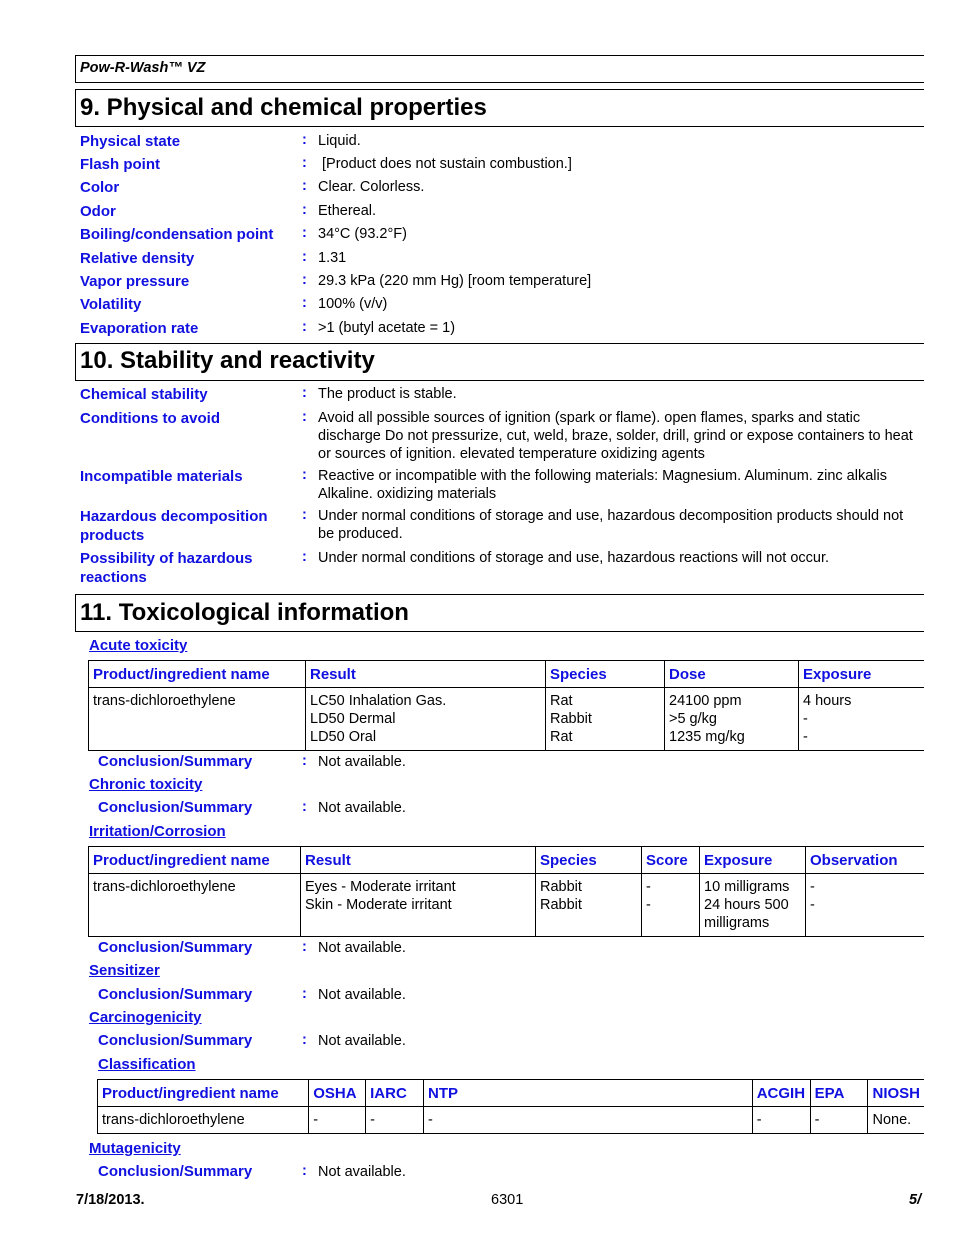  I want to click on exposure-line: 4 hours, so click(827, 701).